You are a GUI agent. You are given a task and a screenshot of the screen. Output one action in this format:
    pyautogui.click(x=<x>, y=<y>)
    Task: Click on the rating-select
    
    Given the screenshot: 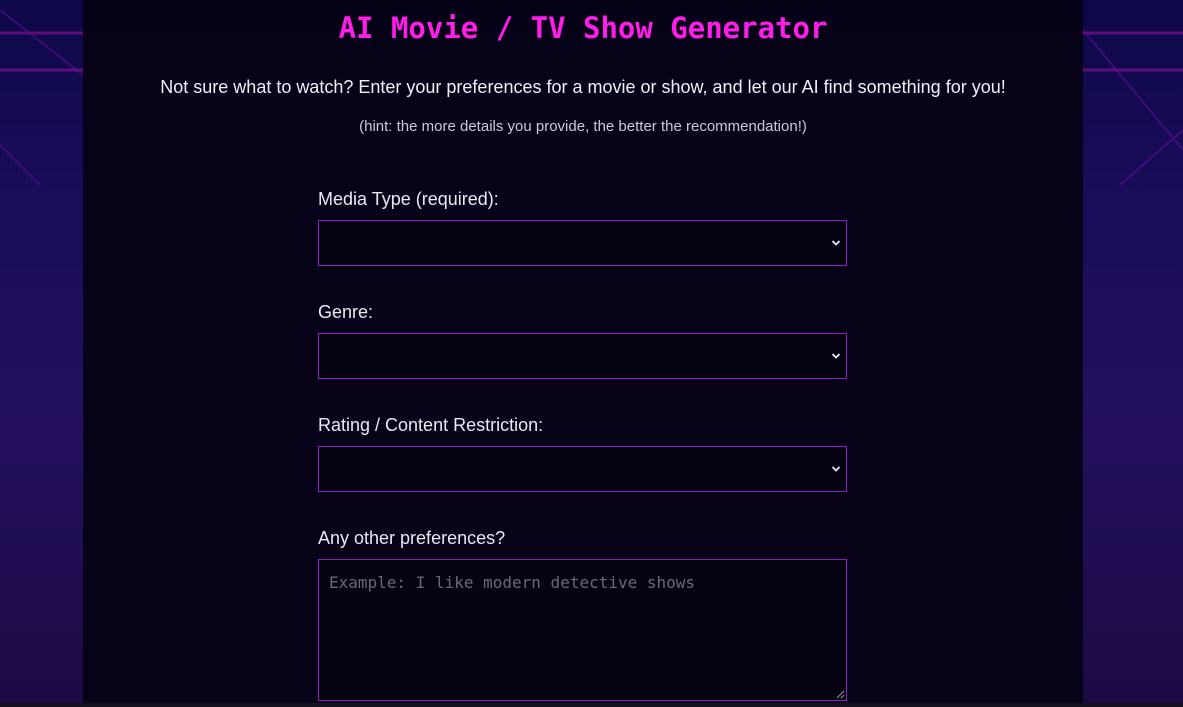 What is the action you would take?
    pyautogui.click(x=582, y=469)
    